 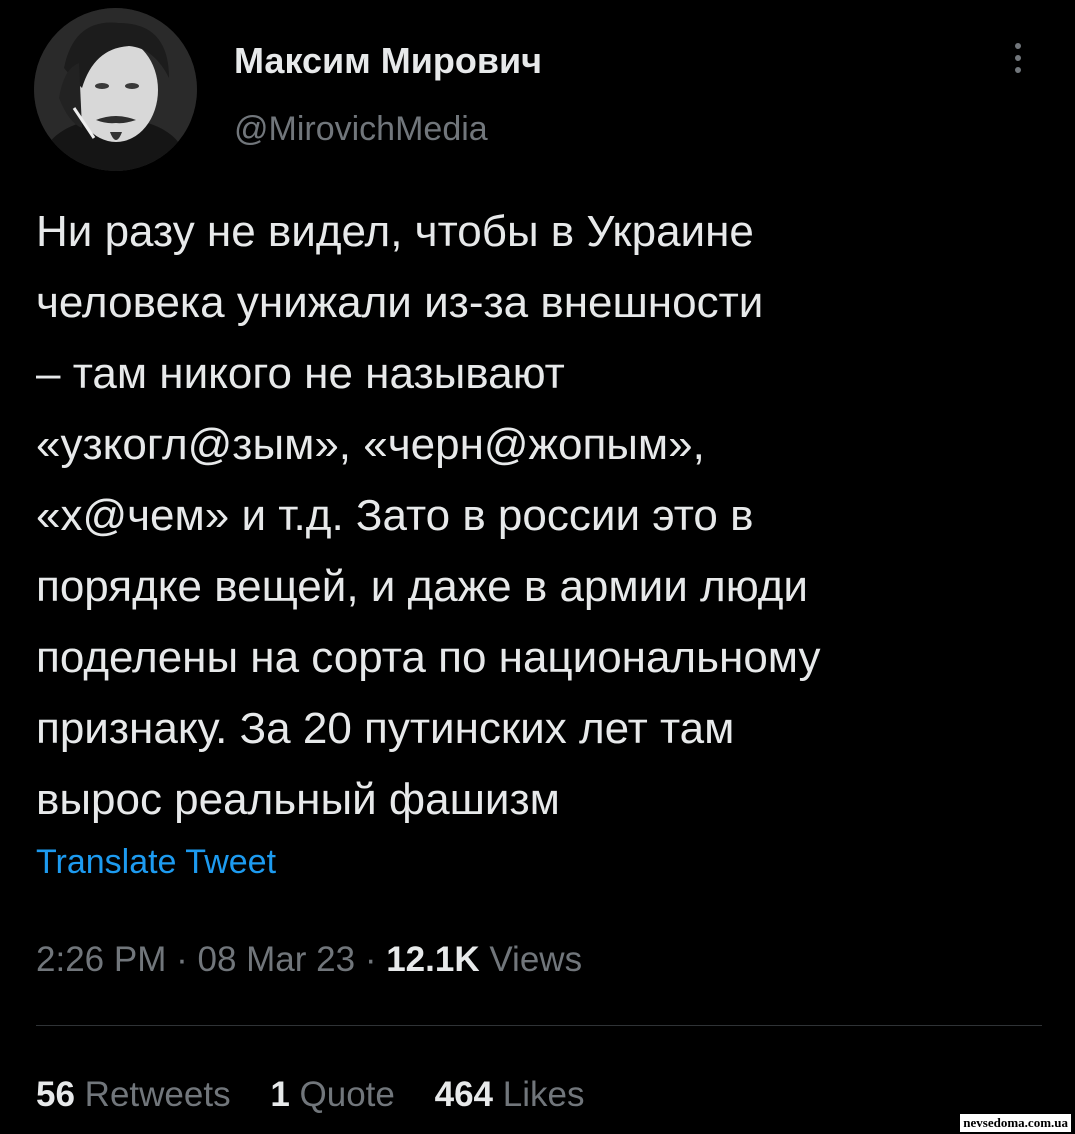 What do you see at coordinates (300, 373) in the screenshot?
I see `tweet-line: – там никого не называют` at bounding box center [300, 373].